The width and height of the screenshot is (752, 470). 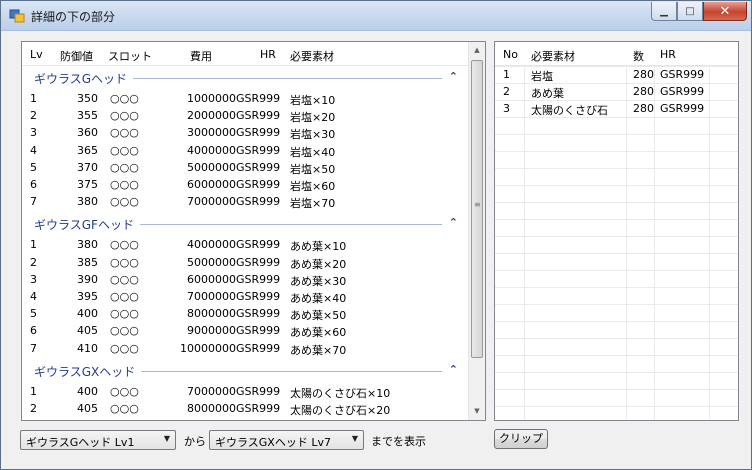 I want to click on list-row: 4 395 ○○○ 7000000 GSR999 あめ葉×40, so click(x=245, y=296).